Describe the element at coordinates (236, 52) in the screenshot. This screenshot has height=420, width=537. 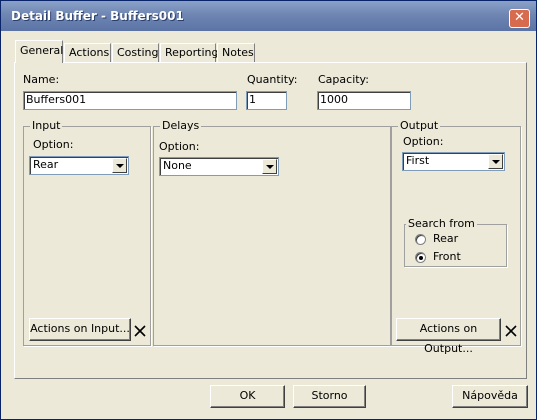
I see `tab-notes: Notes` at that location.